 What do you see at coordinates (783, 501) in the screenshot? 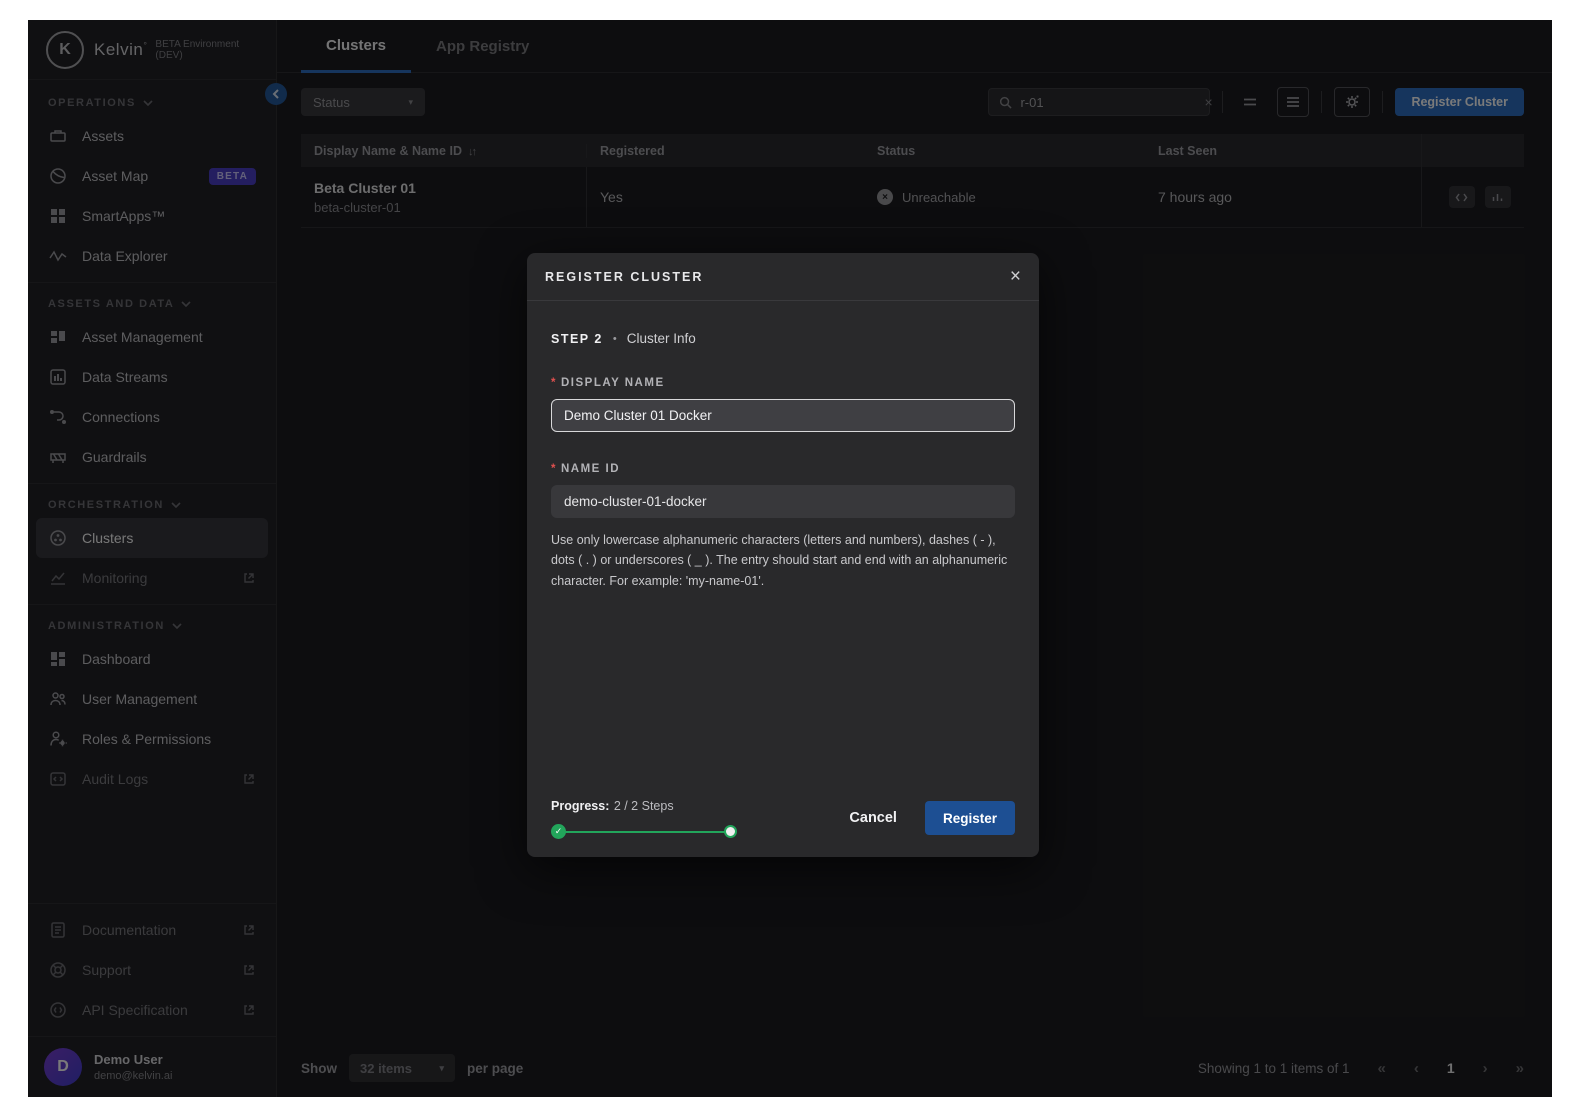
I see `name-id-input` at bounding box center [783, 501].